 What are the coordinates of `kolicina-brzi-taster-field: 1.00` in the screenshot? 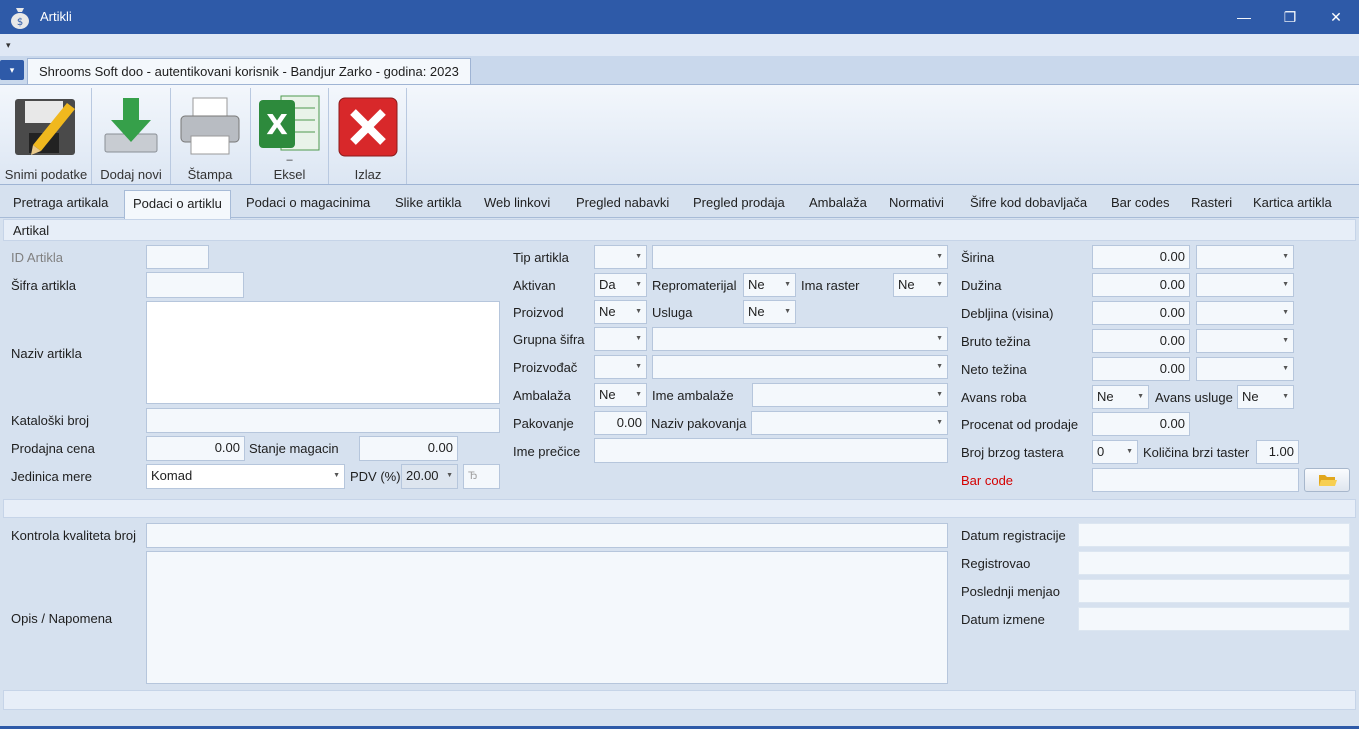 It's located at (1277, 452).